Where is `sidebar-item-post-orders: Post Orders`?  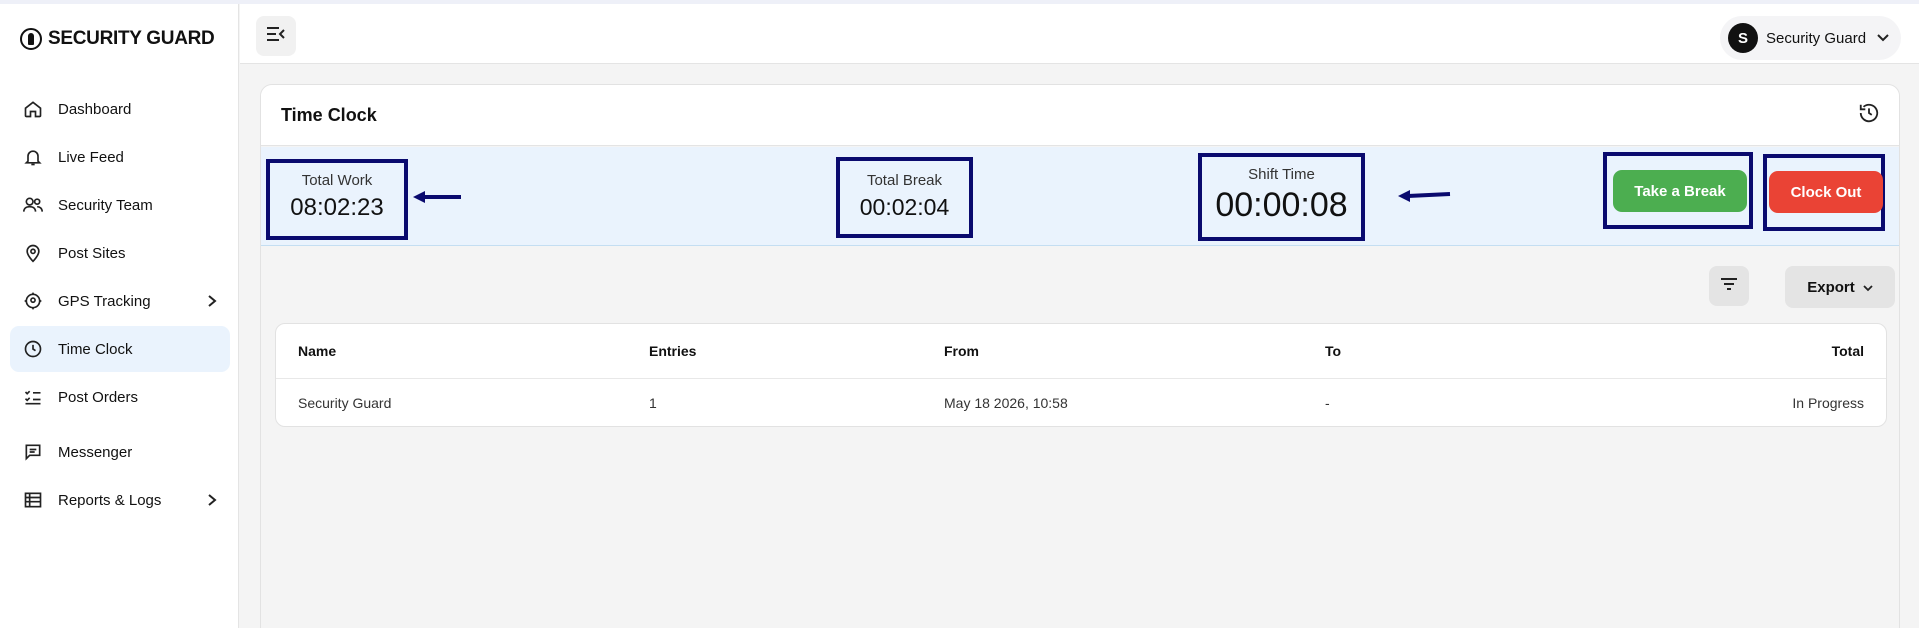 sidebar-item-post-orders: Post Orders is located at coordinates (120, 397).